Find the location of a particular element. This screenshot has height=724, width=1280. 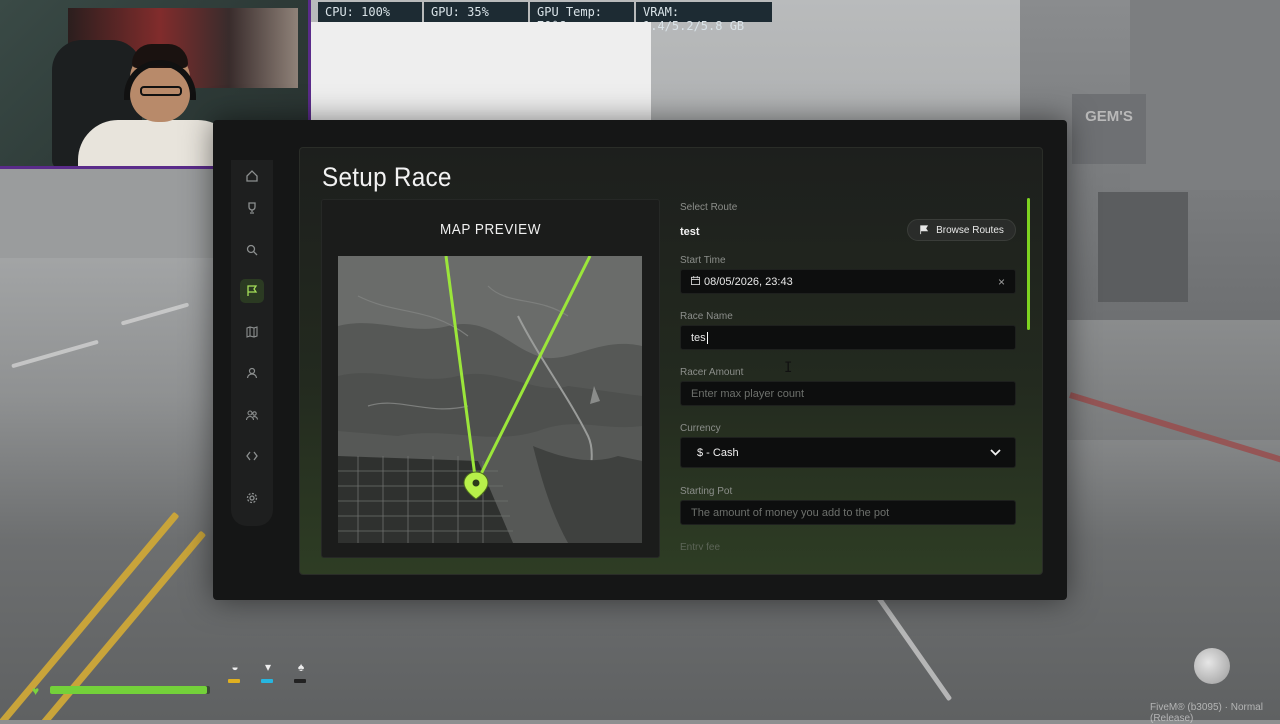

cpu-usage: CPU: 100% is located at coordinates (370, 12).